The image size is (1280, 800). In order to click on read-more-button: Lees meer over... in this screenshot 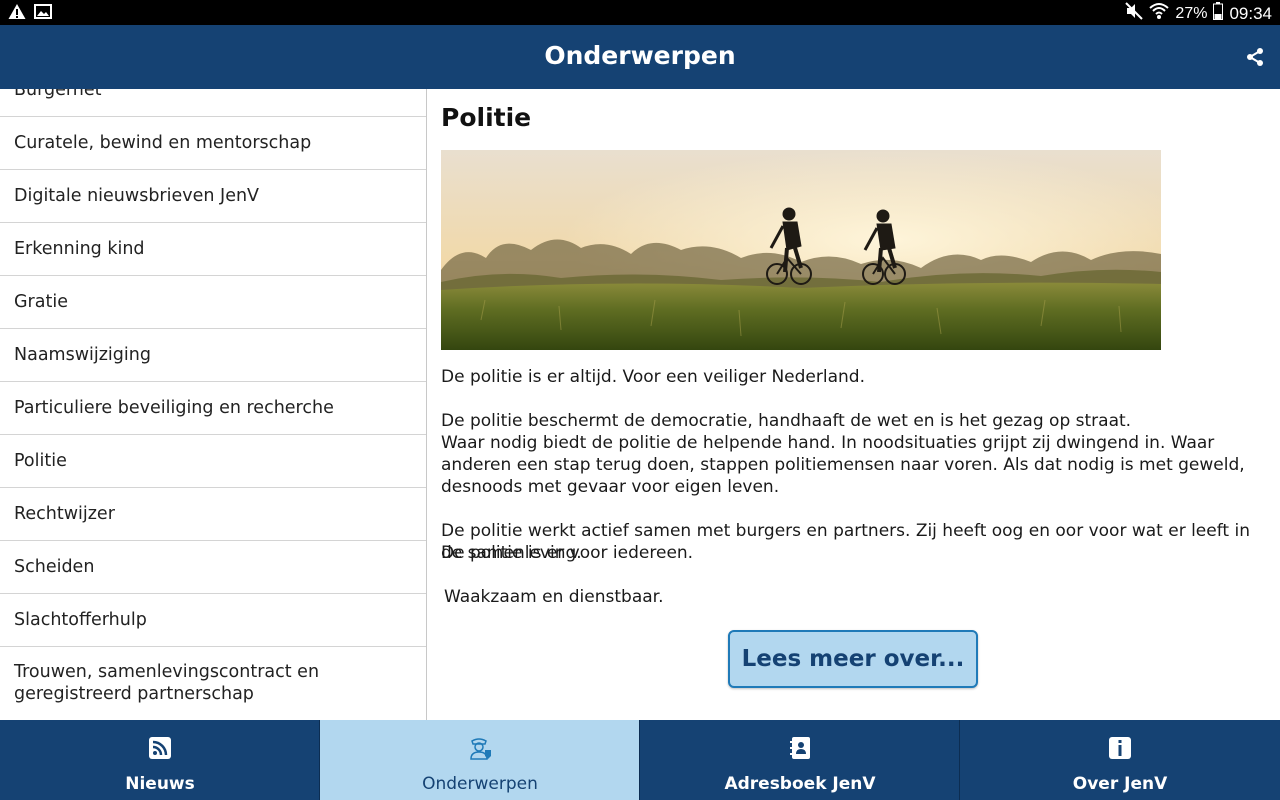, I will do `click(853, 659)`.